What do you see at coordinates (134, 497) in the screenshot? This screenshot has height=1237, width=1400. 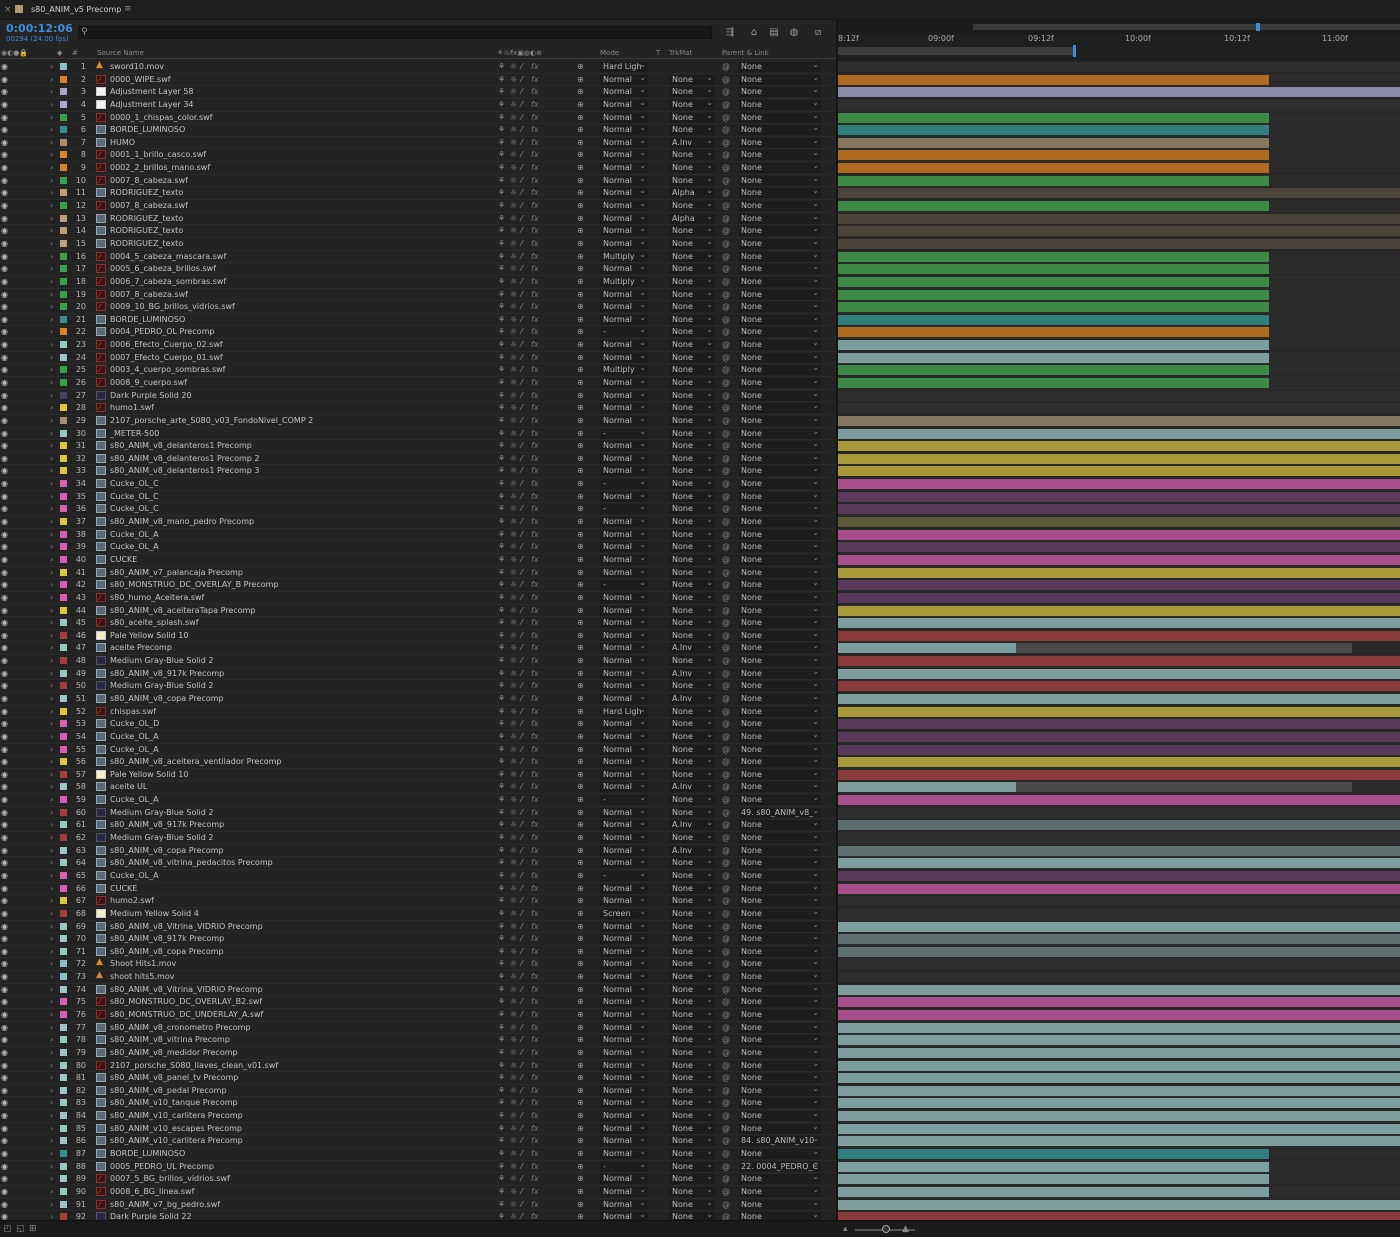 I see `layer-name: Cucke_OL_C` at bounding box center [134, 497].